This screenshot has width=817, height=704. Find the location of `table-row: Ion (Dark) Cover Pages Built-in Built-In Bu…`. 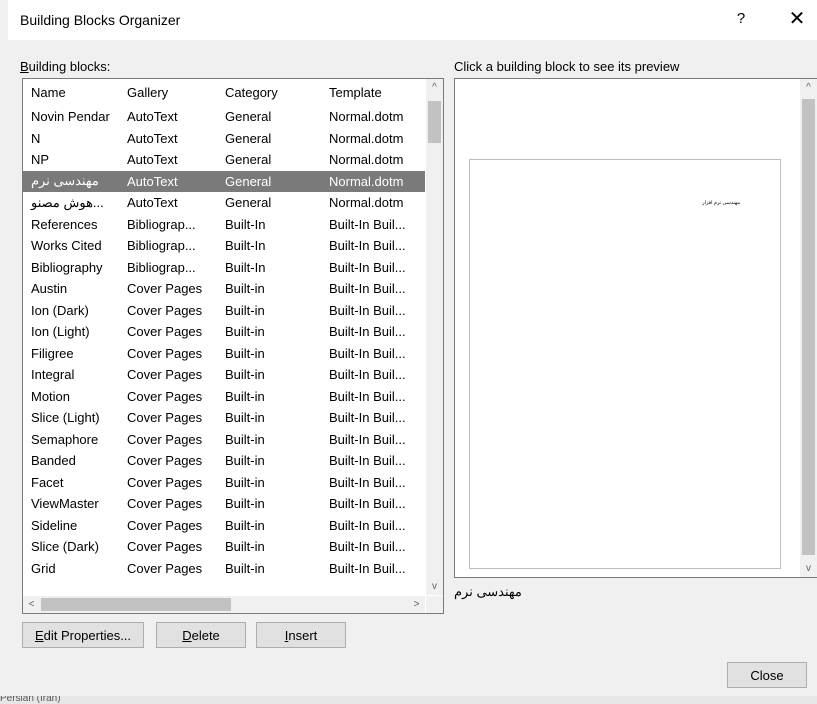

table-row: Ion (Dark) Cover Pages Built-in Built-In Bu… is located at coordinates (224, 311).